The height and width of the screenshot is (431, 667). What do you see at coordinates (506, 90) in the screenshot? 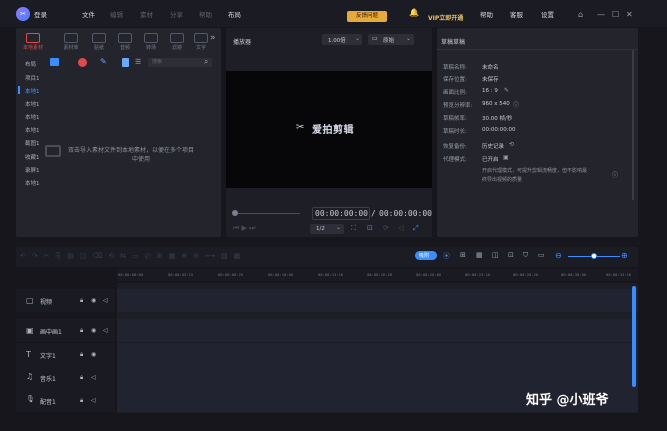
I see `edit-icon: ✎` at bounding box center [506, 90].